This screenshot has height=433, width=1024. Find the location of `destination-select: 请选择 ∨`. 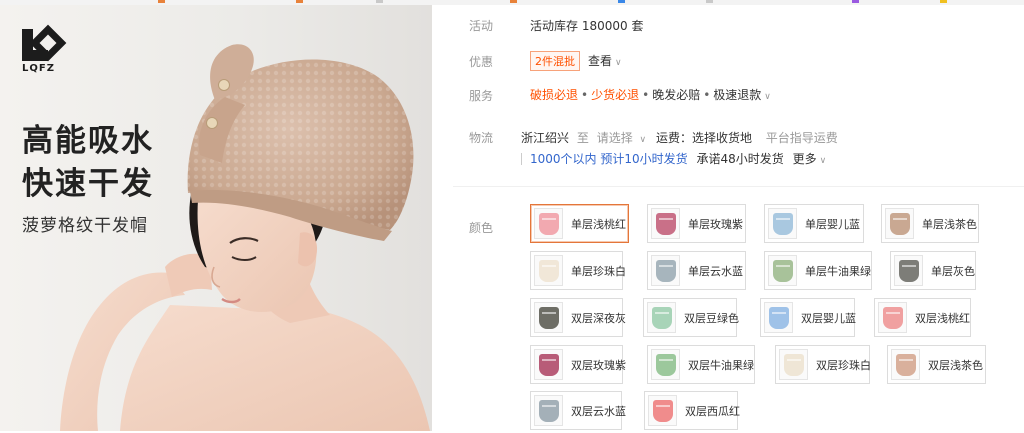

destination-select: 请选择 ∨ is located at coordinates (621, 138).